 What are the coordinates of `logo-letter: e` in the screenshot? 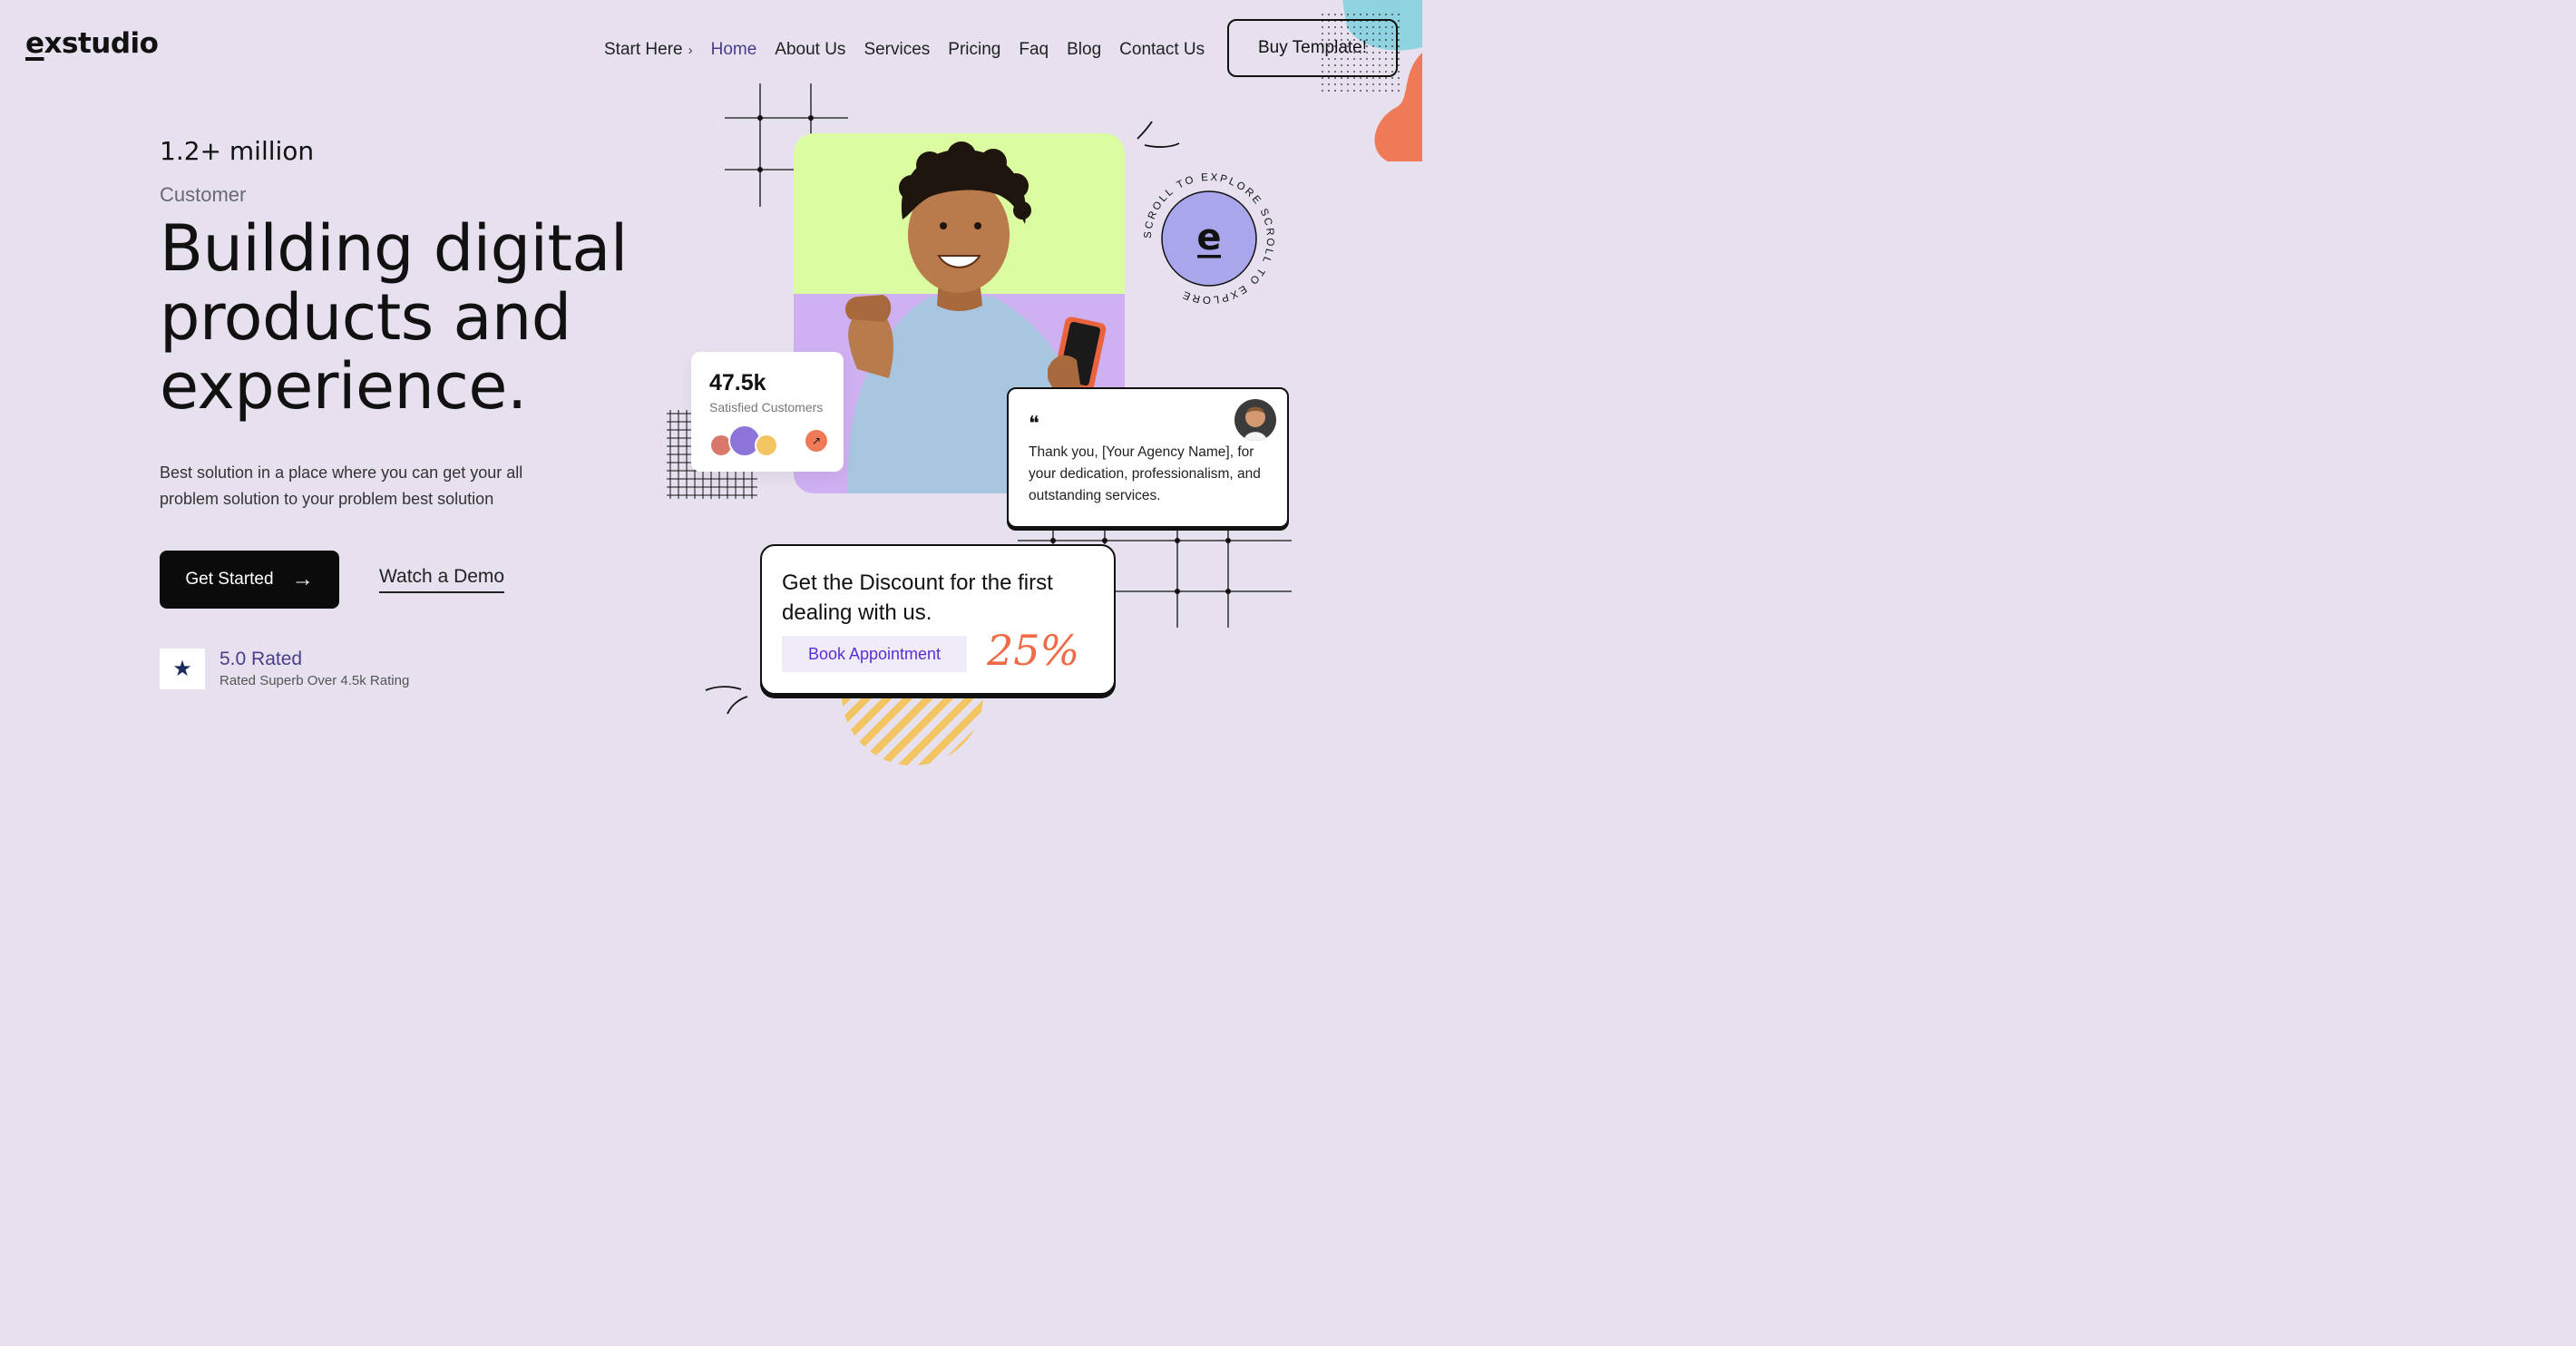 It's located at (34, 43).